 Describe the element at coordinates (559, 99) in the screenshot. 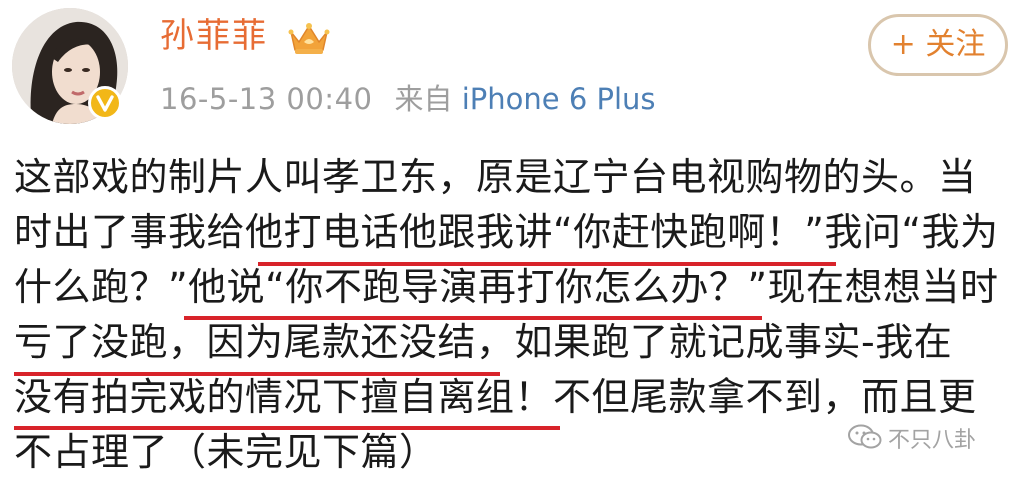

I see `device-link: iPhone 6 Plus` at that location.